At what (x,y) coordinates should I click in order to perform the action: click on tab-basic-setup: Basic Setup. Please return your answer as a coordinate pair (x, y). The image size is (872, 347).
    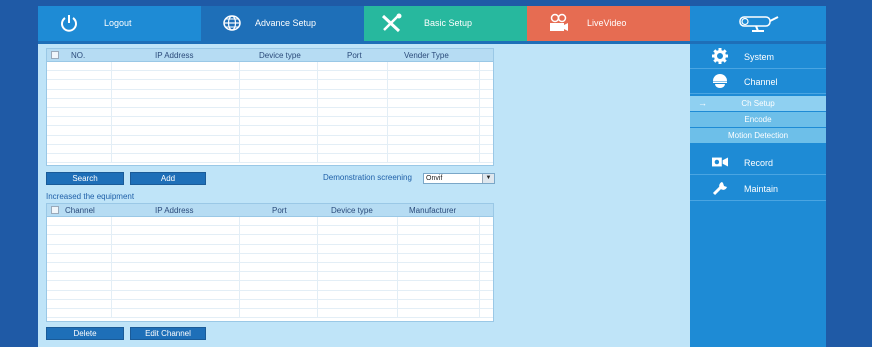
    Looking at the image, I should click on (445, 23).